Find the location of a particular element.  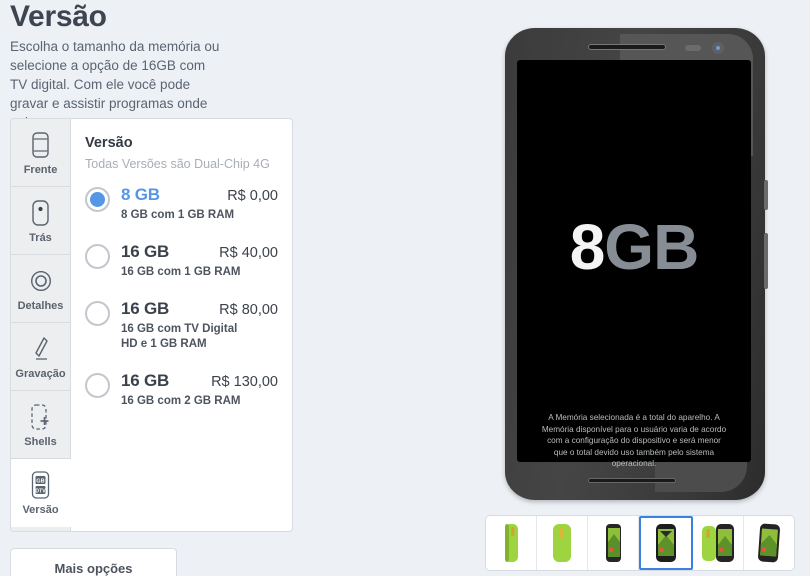

tab-shells: Shells is located at coordinates (40, 425).